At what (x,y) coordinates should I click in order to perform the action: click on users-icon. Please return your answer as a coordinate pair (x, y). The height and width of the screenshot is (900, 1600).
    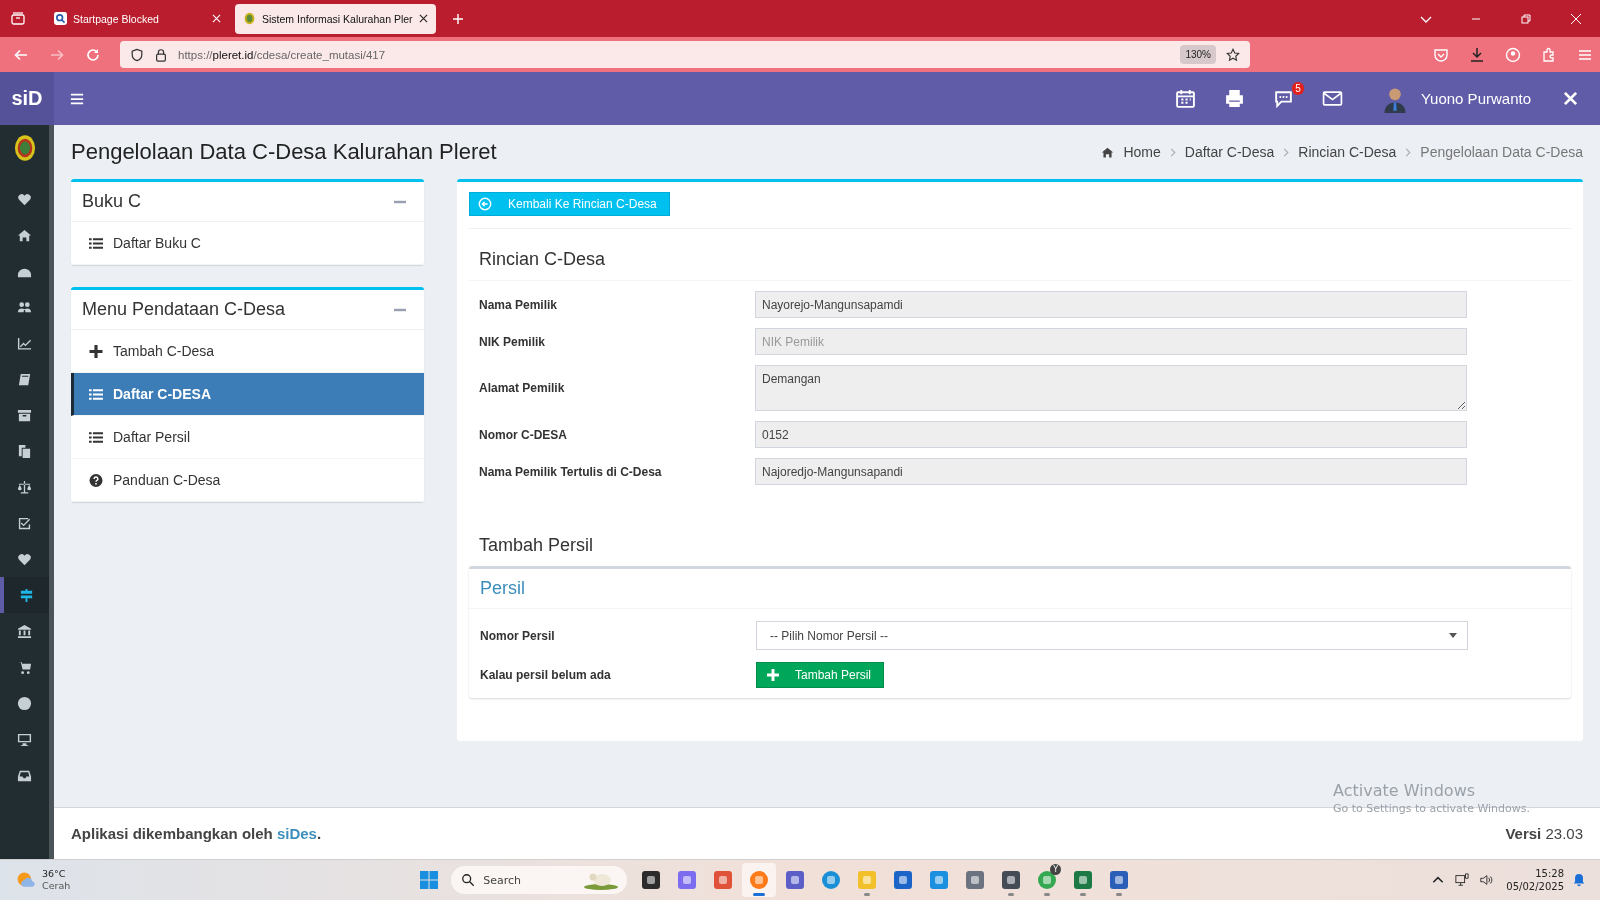
    Looking at the image, I should click on (24, 307).